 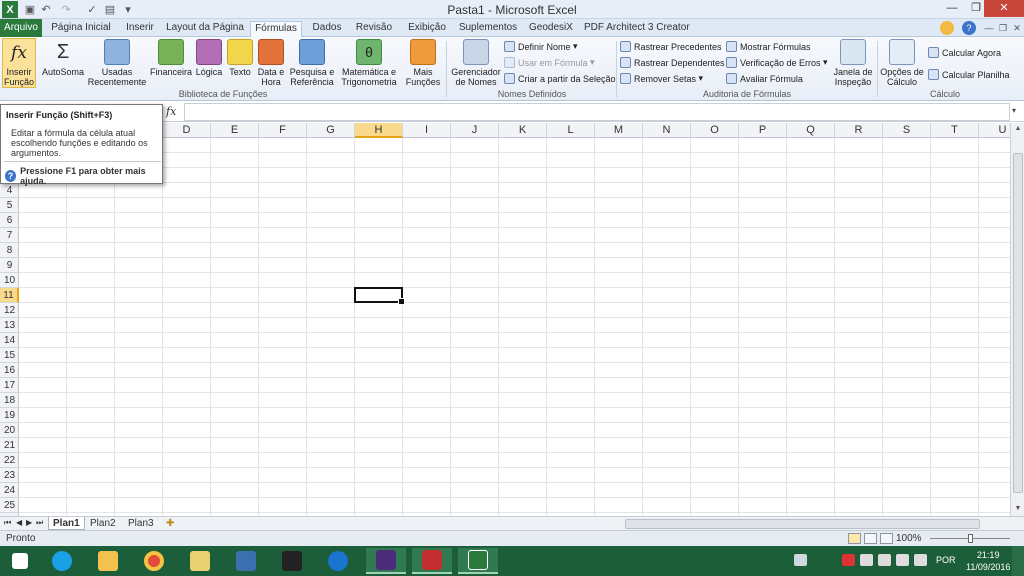 I want to click on sheet-tab-plan2: Plan2, so click(x=103, y=523).